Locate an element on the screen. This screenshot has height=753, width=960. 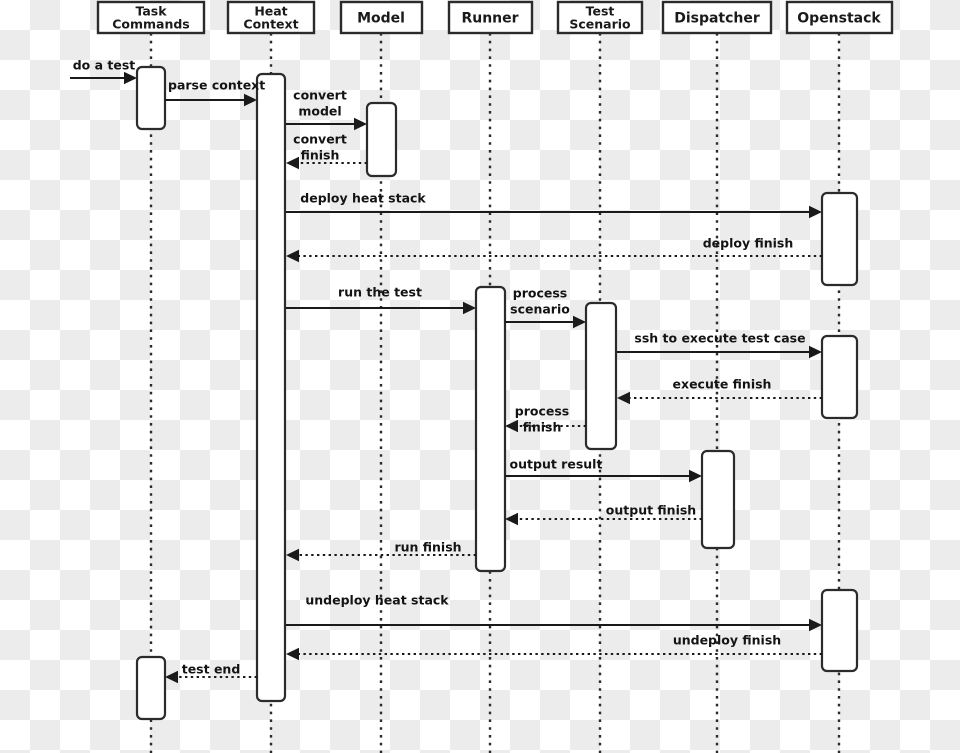
msg-convert-finish-label-line1: convert is located at coordinates (320, 139).